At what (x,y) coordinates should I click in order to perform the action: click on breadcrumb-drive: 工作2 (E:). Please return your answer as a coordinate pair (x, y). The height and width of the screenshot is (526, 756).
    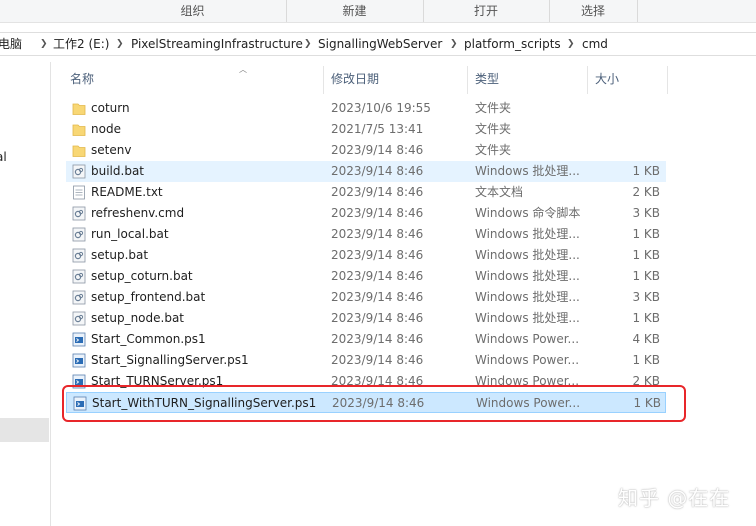
    Looking at the image, I should click on (81, 44).